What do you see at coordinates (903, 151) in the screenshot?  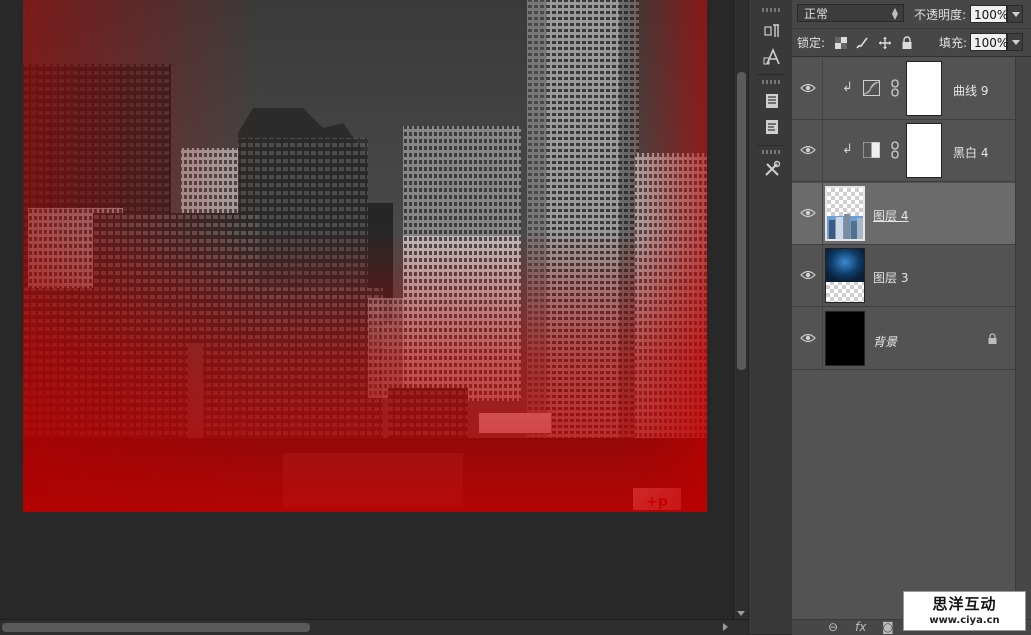 I see `layer-row-black-white-4: ↲ 黑白 4` at bounding box center [903, 151].